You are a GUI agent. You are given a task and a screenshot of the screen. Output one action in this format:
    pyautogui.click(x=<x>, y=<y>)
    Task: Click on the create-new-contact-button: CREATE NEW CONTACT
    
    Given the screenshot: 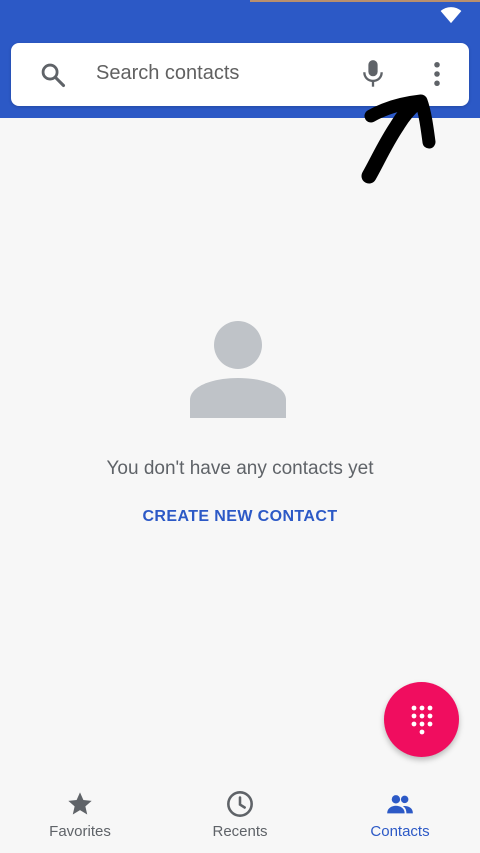 What is the action you would take?
    pyautogui.click(x=240, y=517)
    